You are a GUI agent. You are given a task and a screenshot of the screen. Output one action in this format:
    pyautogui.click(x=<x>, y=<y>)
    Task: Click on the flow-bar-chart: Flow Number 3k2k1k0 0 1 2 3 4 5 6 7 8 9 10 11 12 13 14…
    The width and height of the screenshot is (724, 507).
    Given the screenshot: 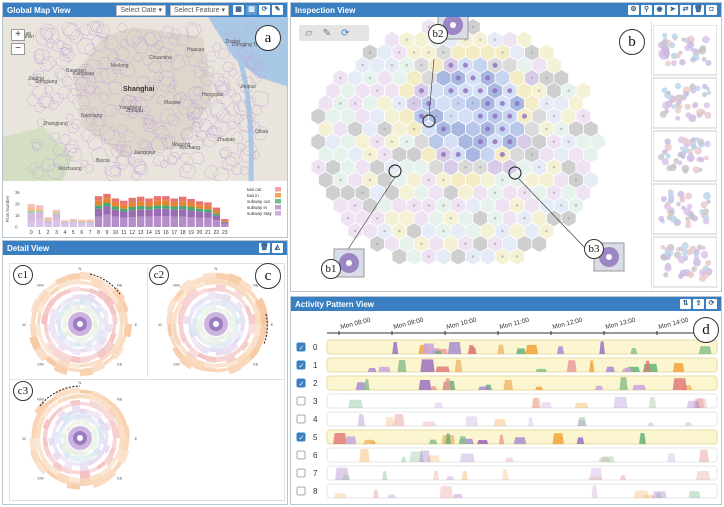 What is the action you would take?
    pyautogui.click(x=145, y=209)
    